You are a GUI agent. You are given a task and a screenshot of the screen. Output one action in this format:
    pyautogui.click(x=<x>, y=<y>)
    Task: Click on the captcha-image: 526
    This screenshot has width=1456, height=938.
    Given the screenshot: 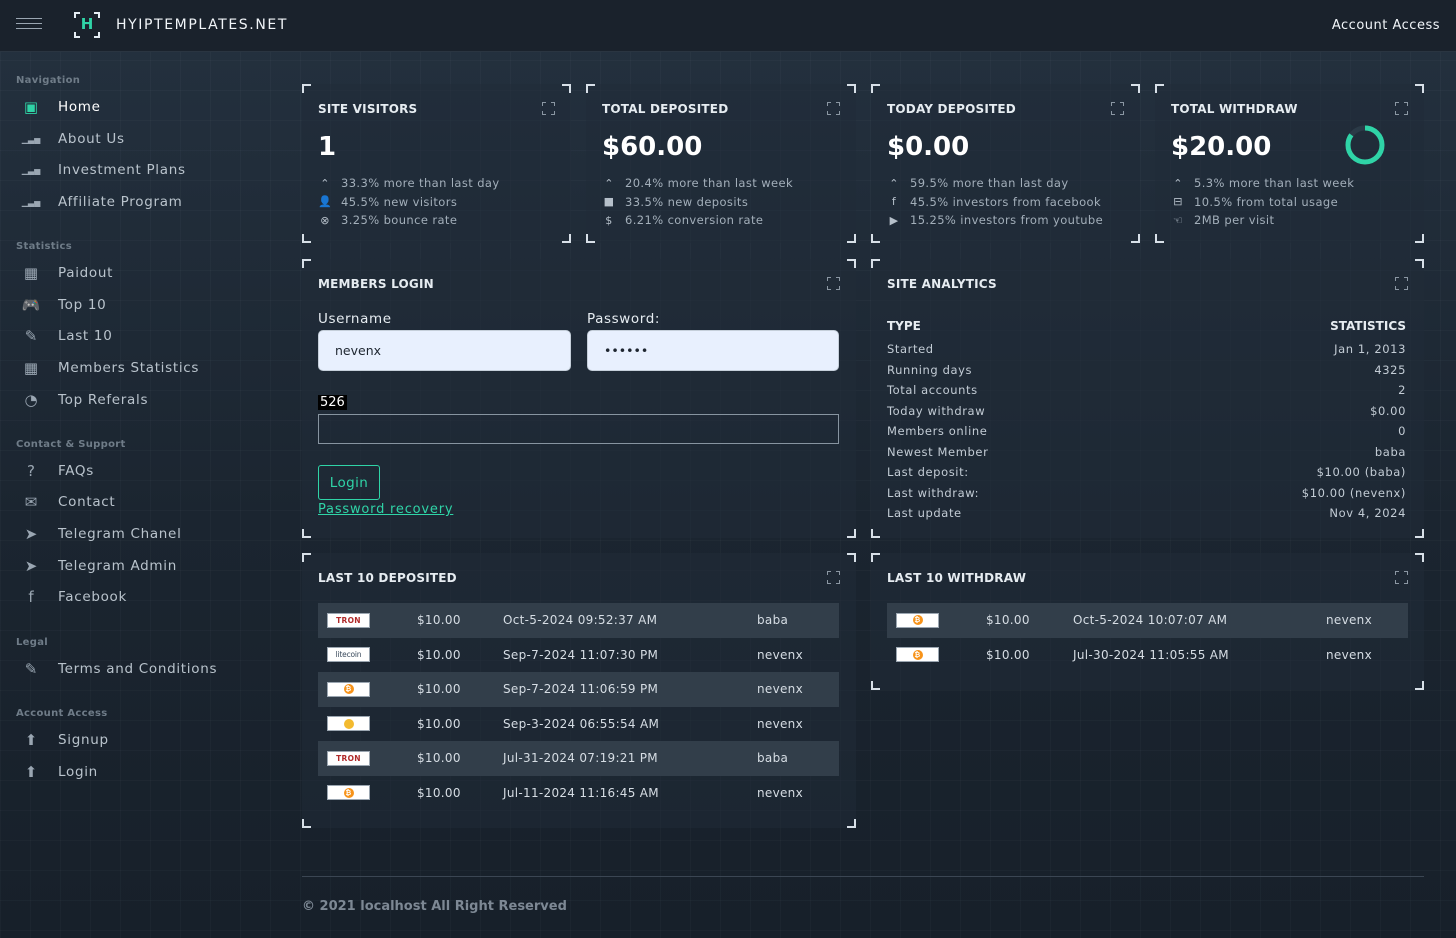 What is the action you would take?
    pyautogui.click(x=332, y=402)
    